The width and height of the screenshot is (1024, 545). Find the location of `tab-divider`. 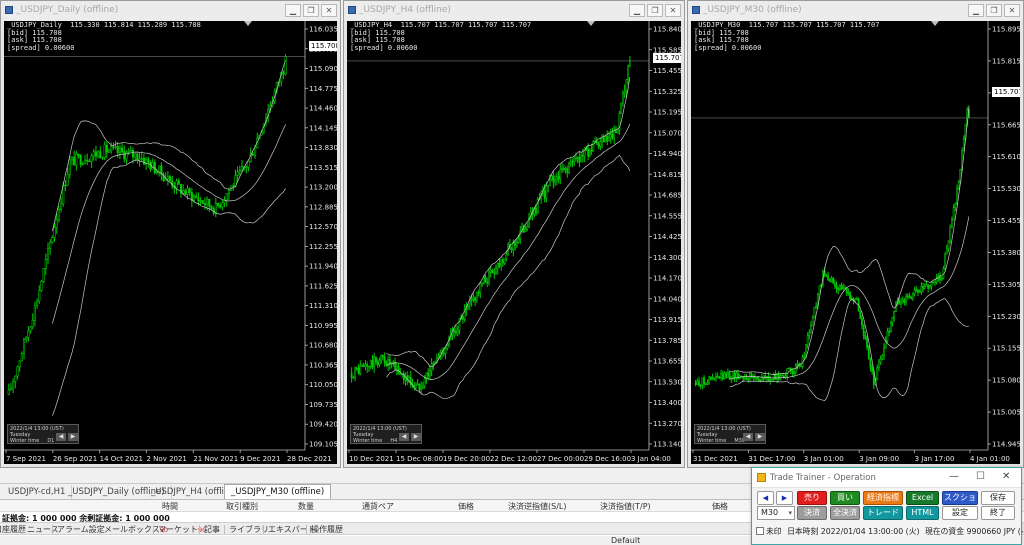

tab-divider is located at coordinates (263, 529).